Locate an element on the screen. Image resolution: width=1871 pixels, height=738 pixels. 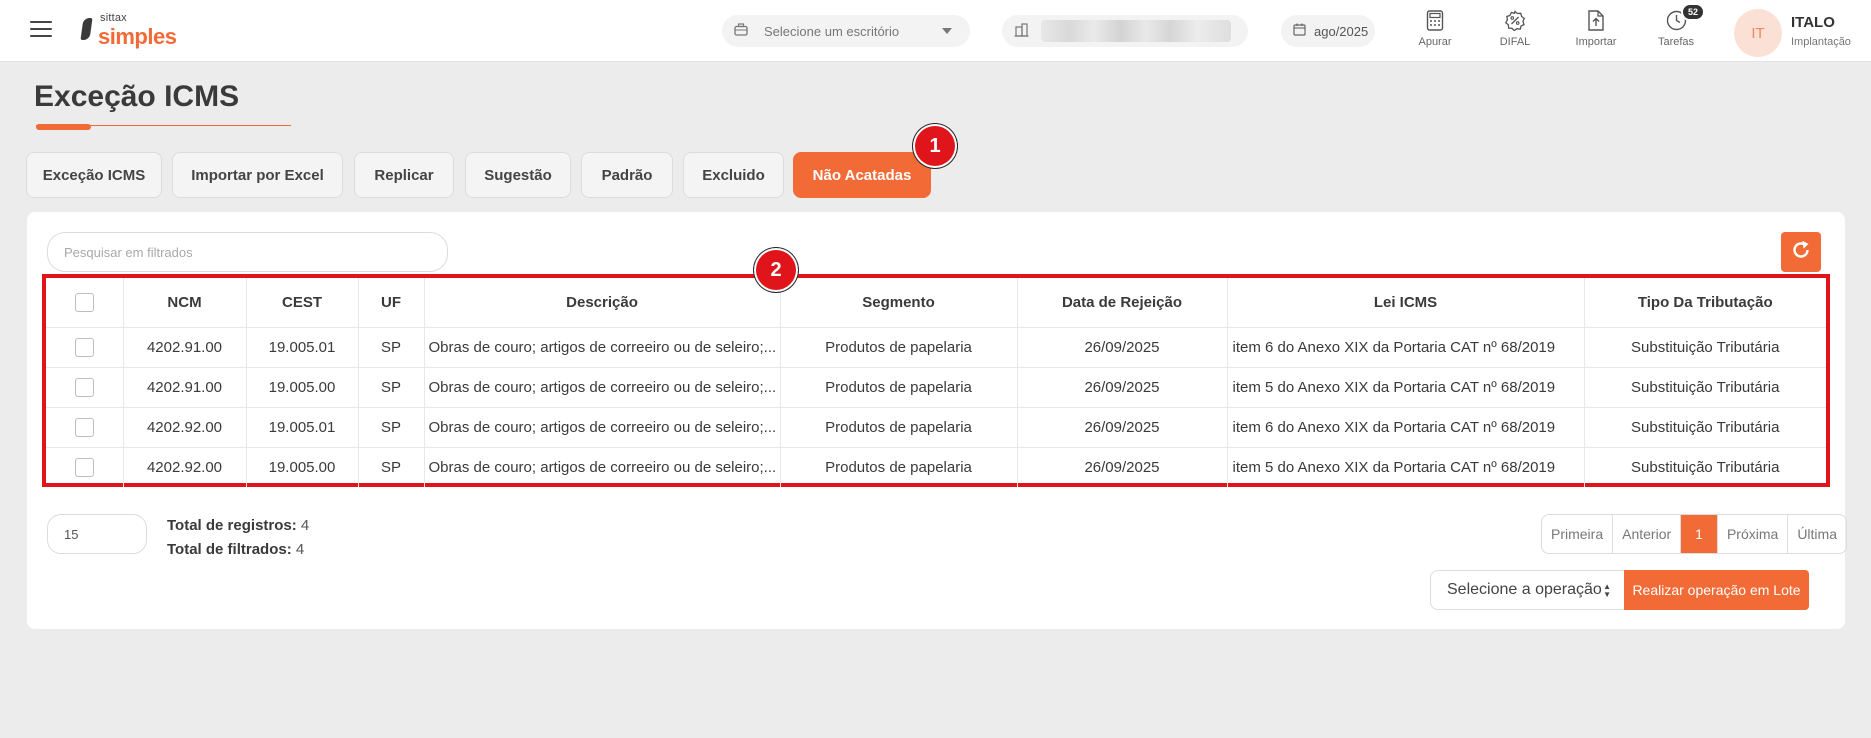
tab-excecao-icms: Exceção ICMS is located at coordinates (94, 175).